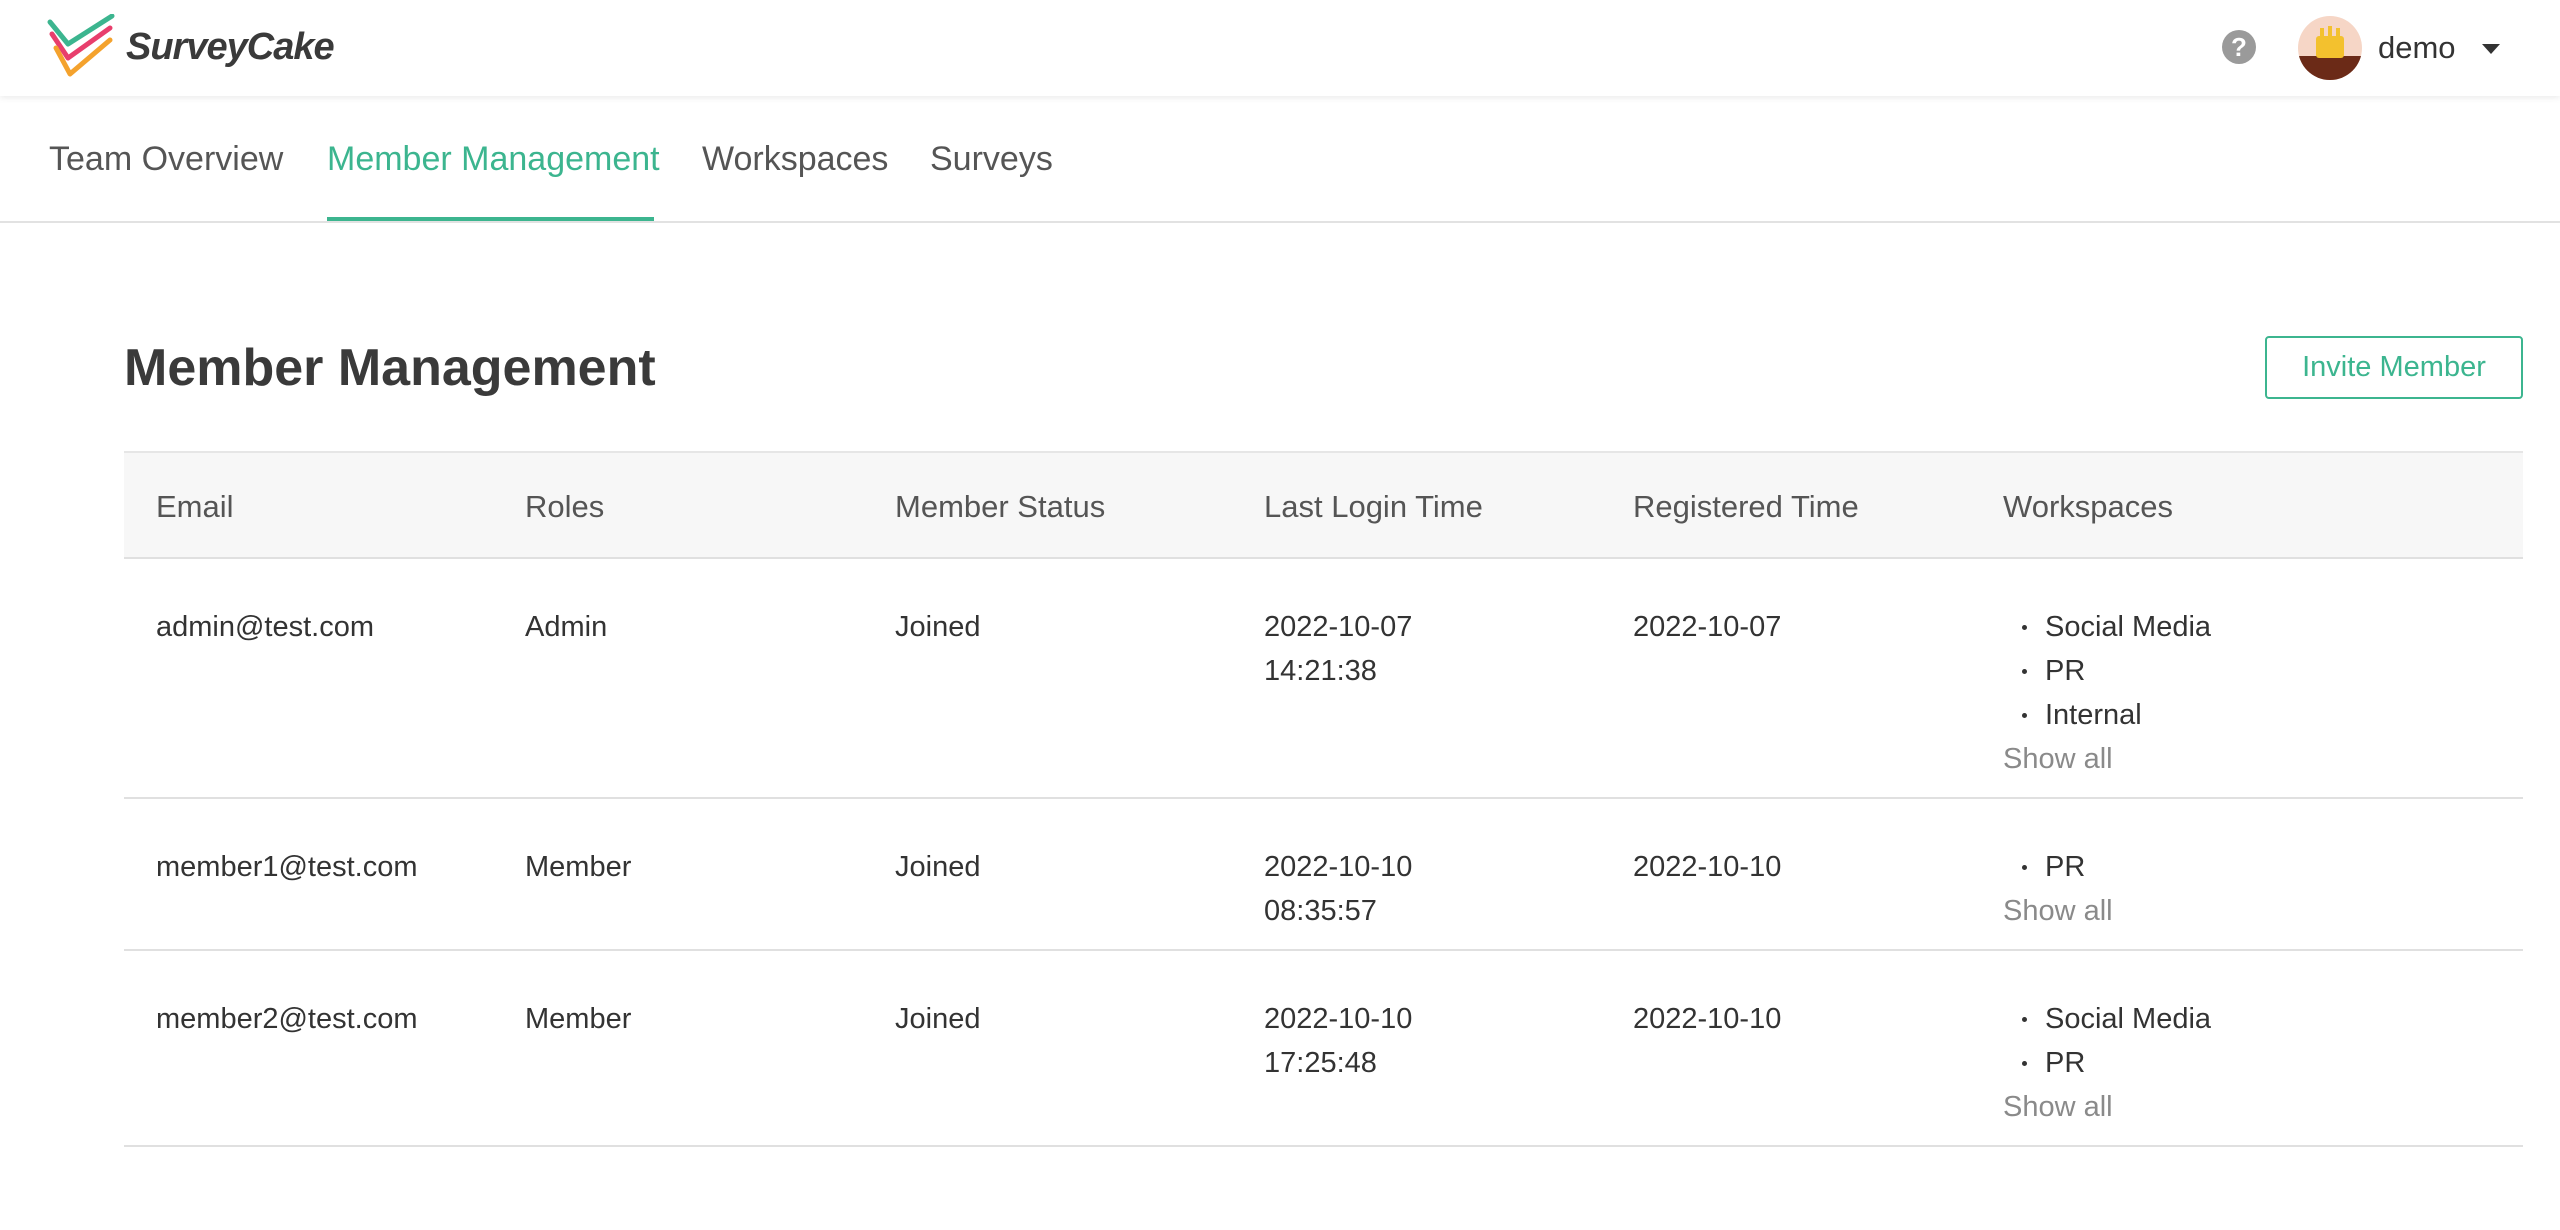 Image resolution: width=2560 pixels, height=1230 pixels. I want to click on last-login-date-text: 2022-10-07, so click(1338, 627).